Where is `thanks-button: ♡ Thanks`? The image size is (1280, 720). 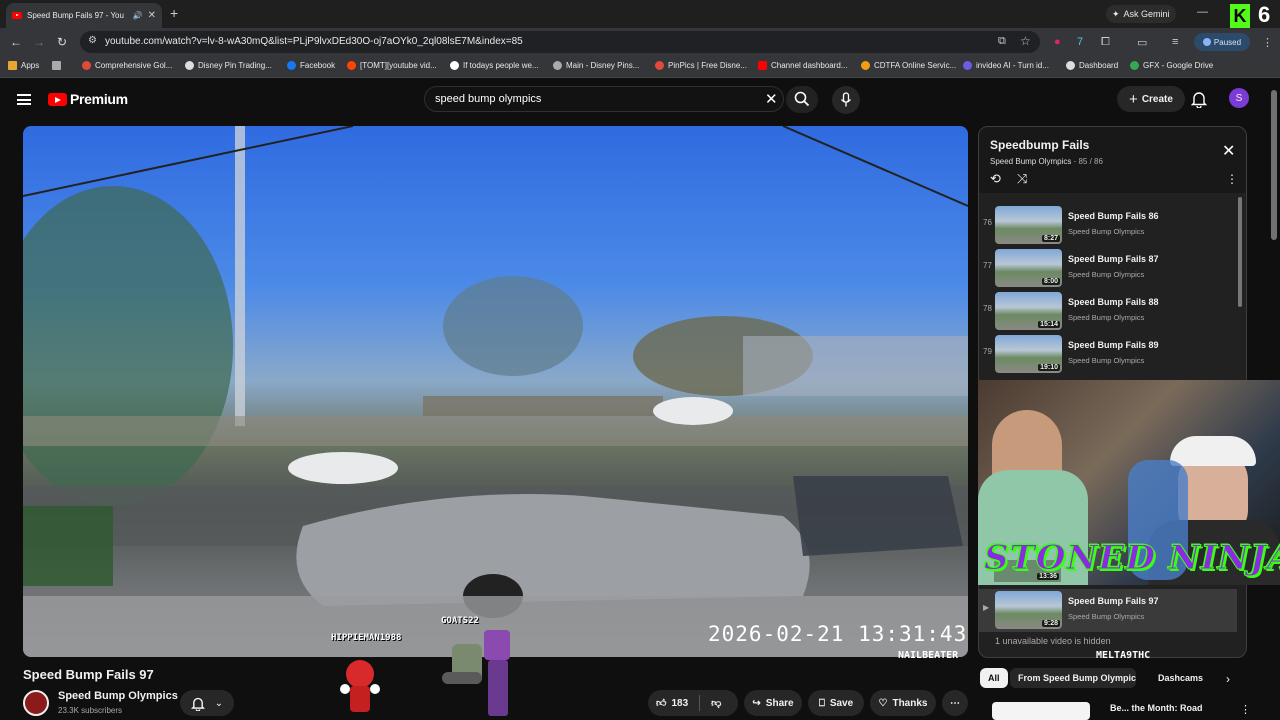
thanks-button: ♡ Thanks is located at coordinates (903, 703).